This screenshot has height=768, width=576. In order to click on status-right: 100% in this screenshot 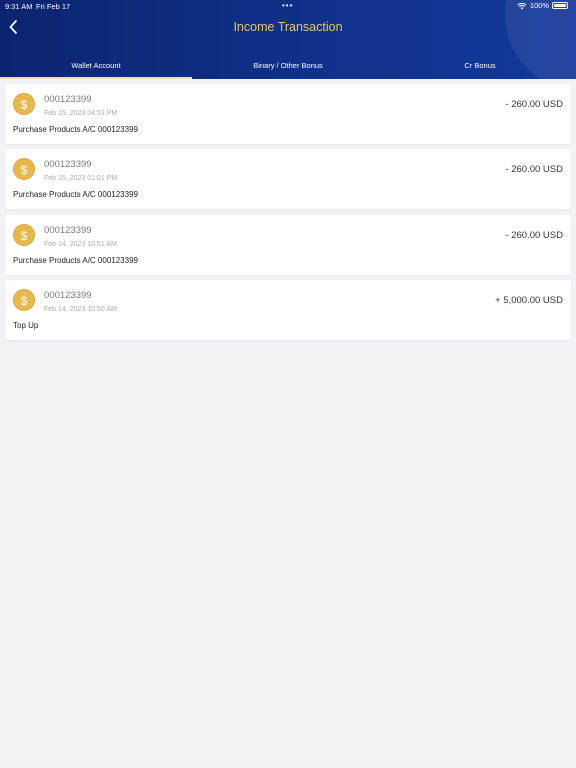, I will do `click(542, 5)`.